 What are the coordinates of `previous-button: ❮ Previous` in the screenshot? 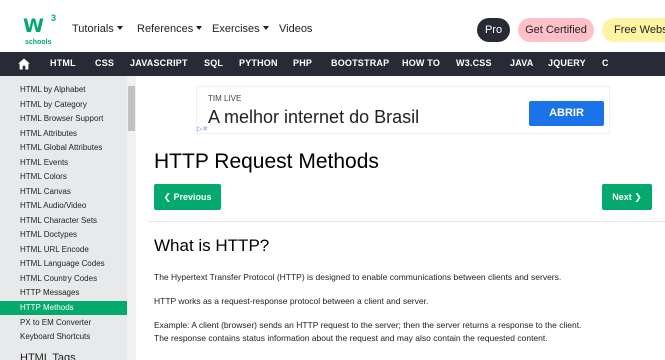 It's located at (187, 197).